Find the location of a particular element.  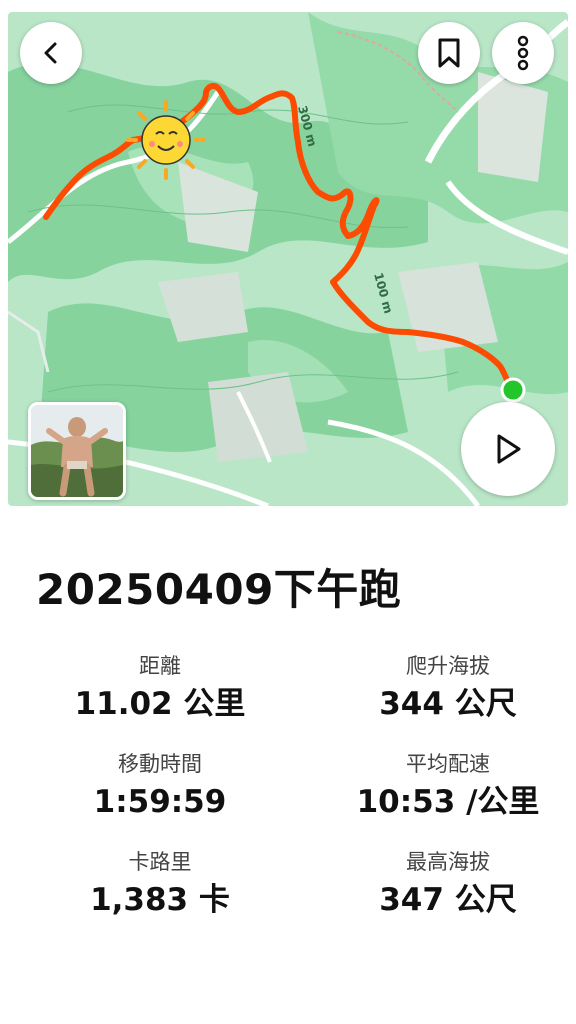

play-icon is located at coordinates (509, 449).